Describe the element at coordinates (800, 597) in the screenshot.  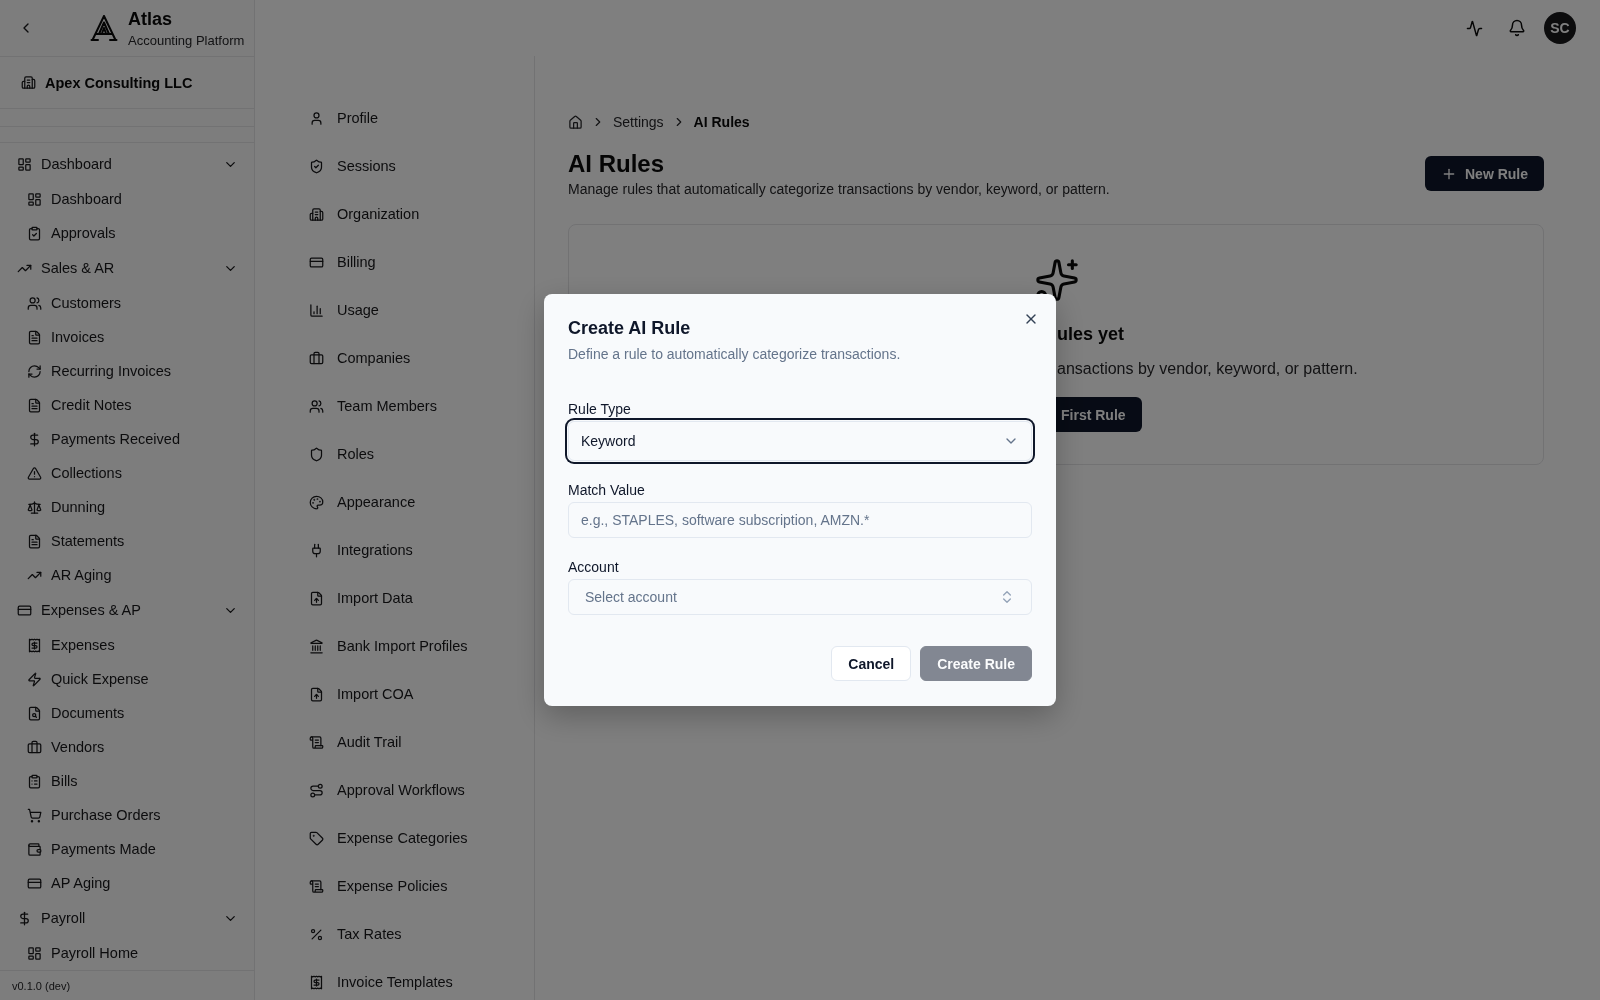
I see `combobox-field: Select account` at that location.